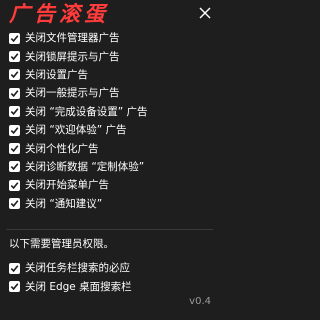 The image size is (320, 320). Describe the element at coordinates (72, 93) in the screenshot. I see `option-label: 关闭一般提示与广告` at that location.